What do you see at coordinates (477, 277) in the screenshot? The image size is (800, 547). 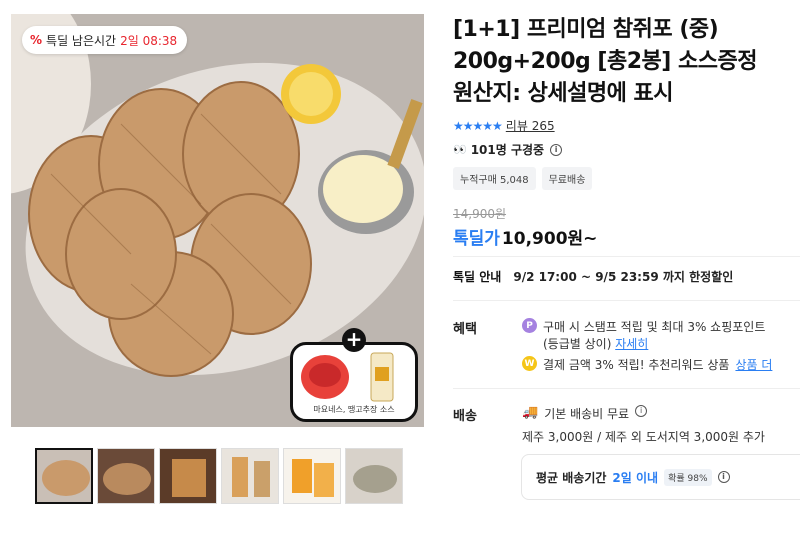 I see `deal-info-label: 톡딜 안내` at bounding box center [477, 277].